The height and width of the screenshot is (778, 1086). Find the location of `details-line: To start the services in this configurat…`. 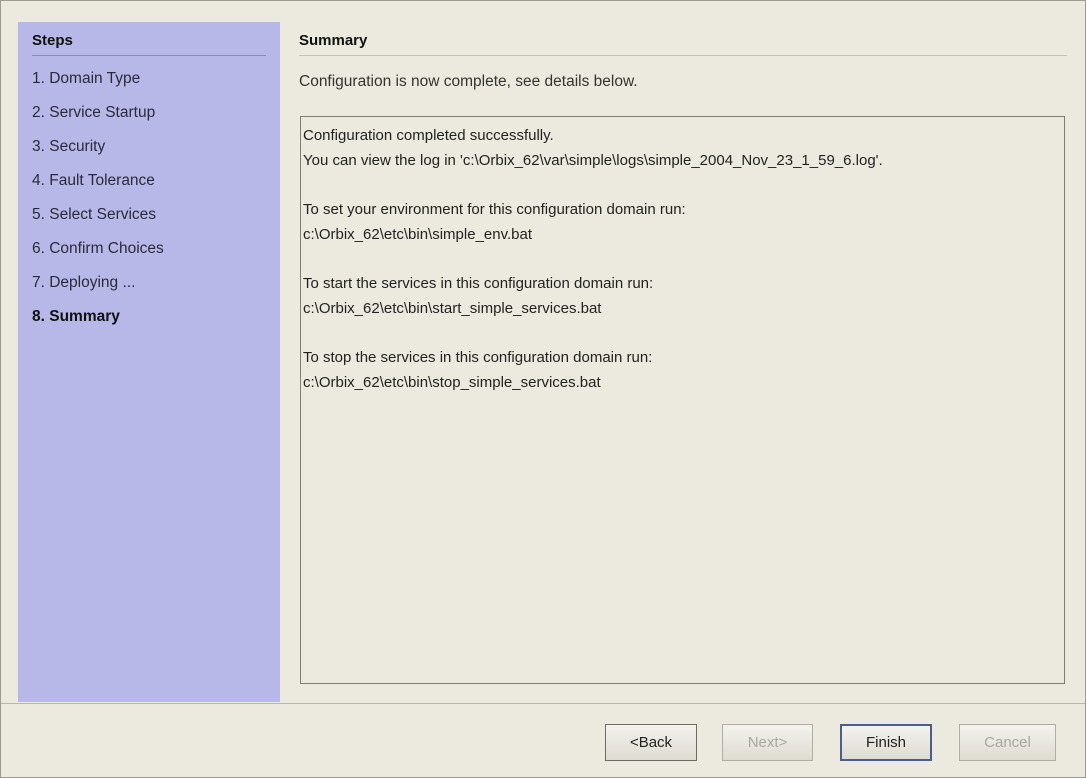

details-line: To start the services in this configurat… is located at coordinates (478, 283).